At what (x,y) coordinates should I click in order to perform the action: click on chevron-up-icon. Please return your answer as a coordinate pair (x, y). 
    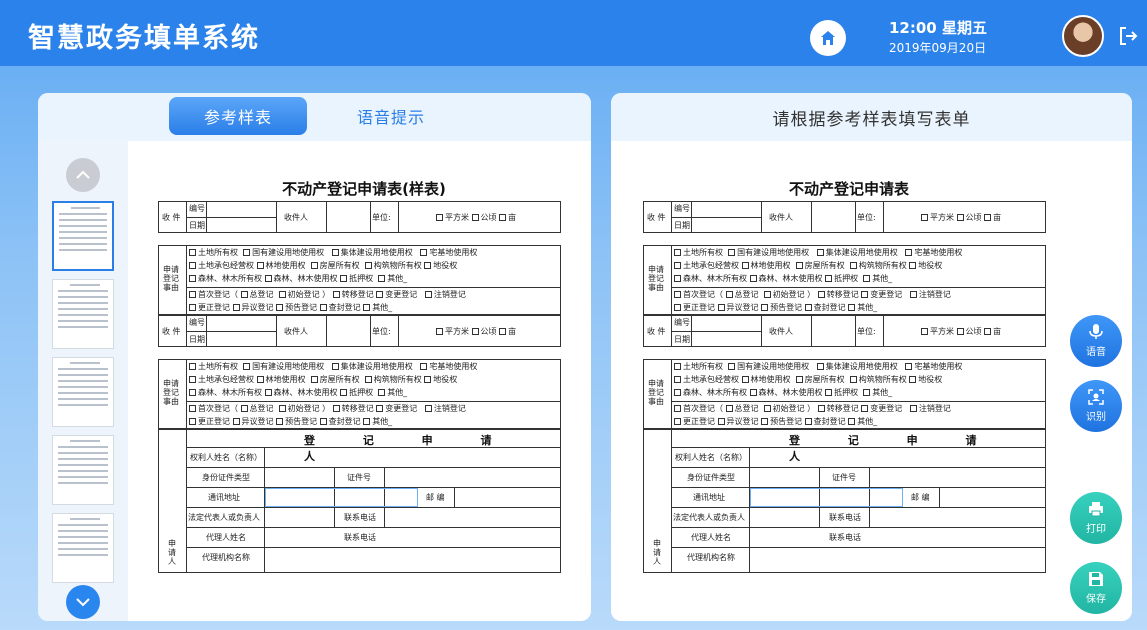
    Looking at the image, I should click on (83, 174).